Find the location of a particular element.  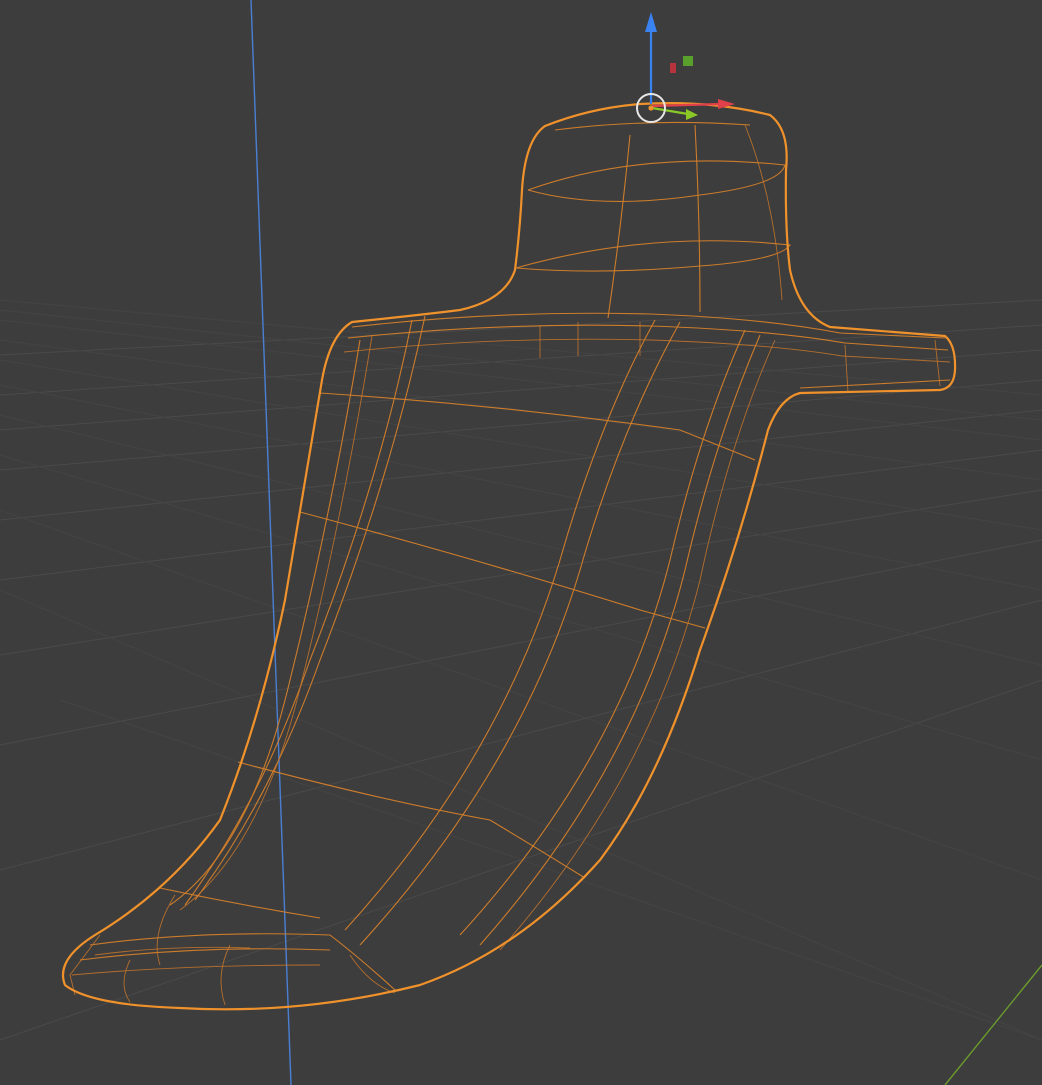

object-origin-dot is located at coordinates (651, 108).